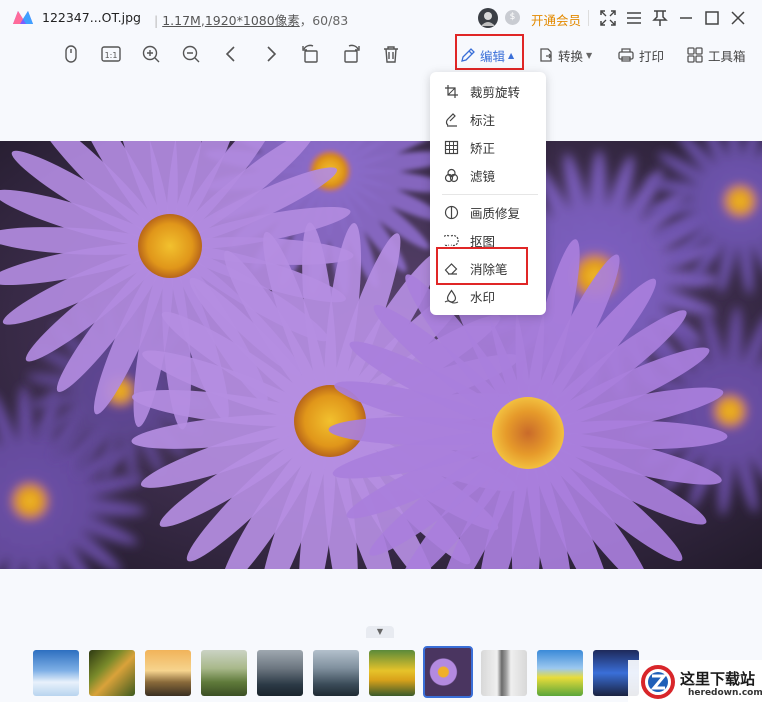  What do you see at coordinates (660, 18) in the screenshot?
I see `pin-icon` at bounding box center [660, 18].